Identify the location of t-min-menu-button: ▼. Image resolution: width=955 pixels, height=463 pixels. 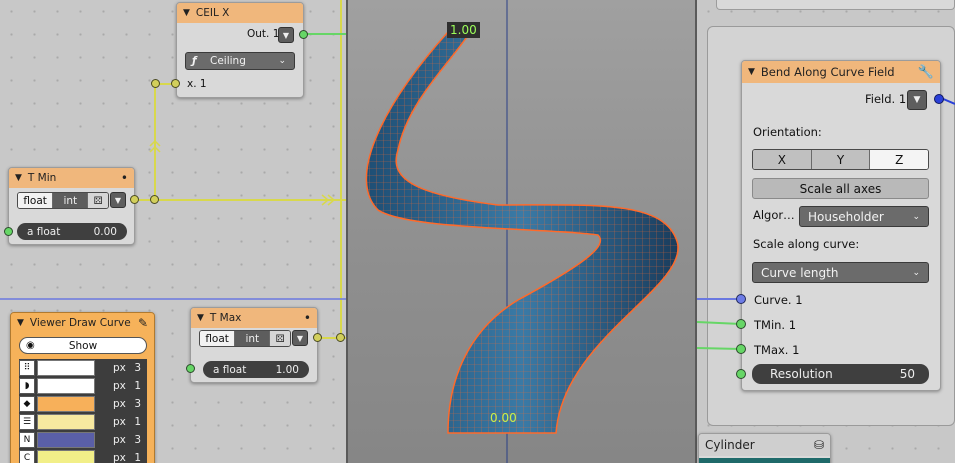
(118, 200).